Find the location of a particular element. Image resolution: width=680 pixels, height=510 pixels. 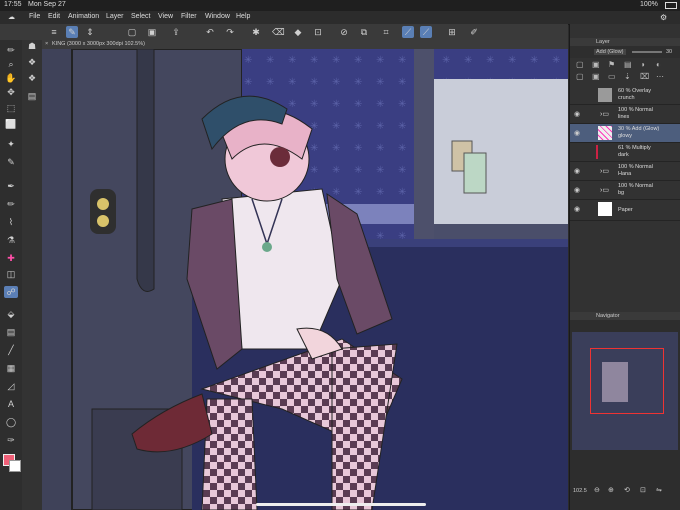

menu-view: View is located at coordinates (165, 16).